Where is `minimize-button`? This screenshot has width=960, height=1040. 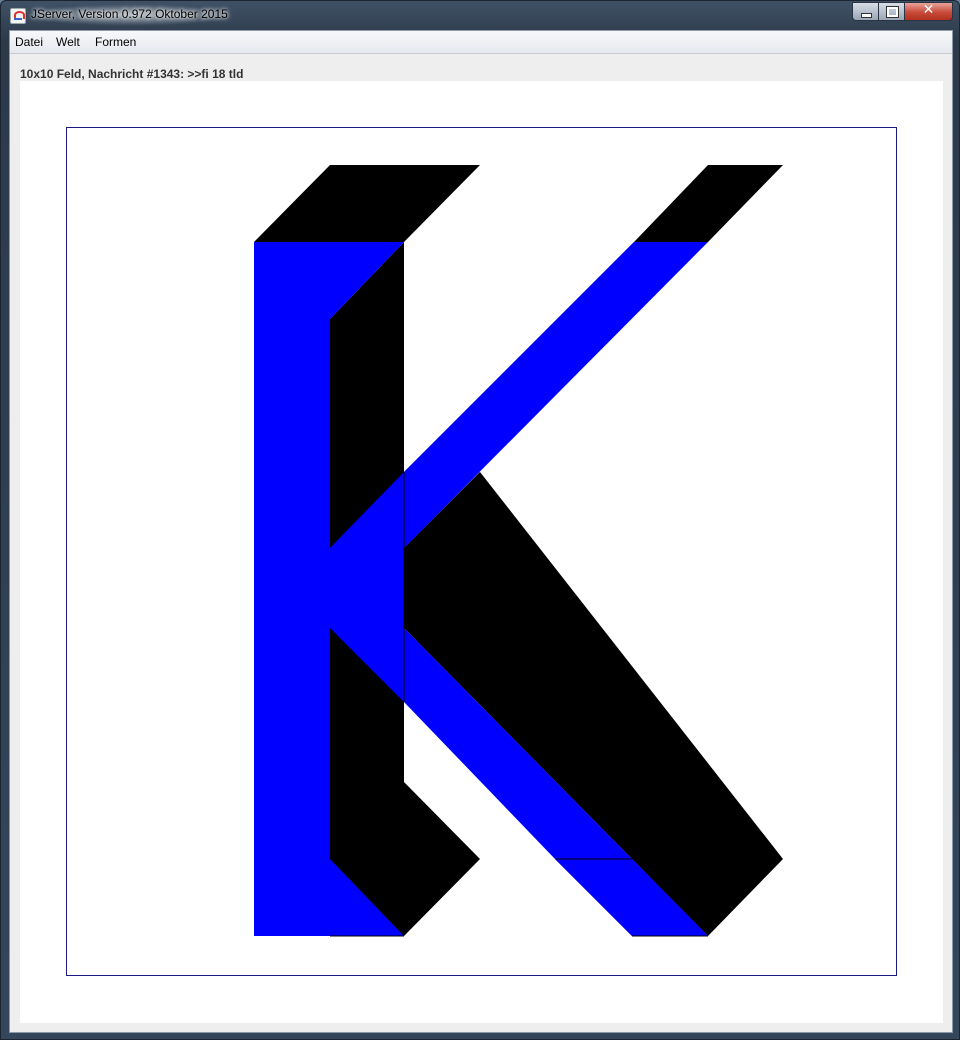 minimize-button is located at coordinates (865, 11).